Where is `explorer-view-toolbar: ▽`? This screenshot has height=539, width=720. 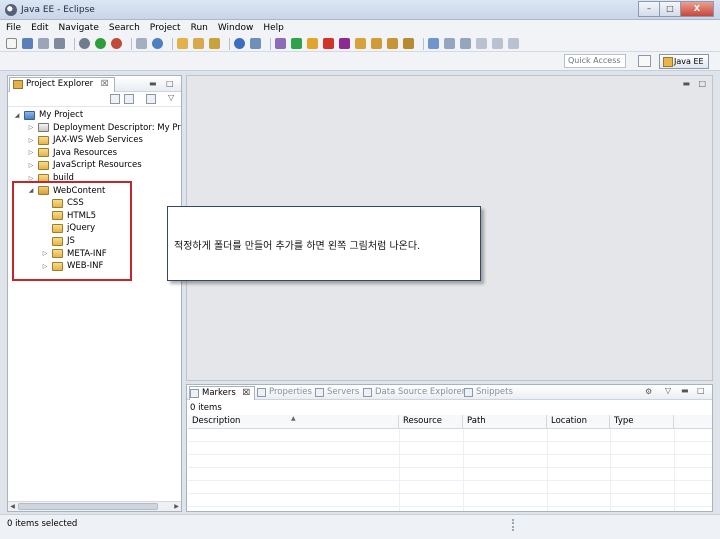 explorer-view-toolbar: ▽ is located at coordinates (94, 99).